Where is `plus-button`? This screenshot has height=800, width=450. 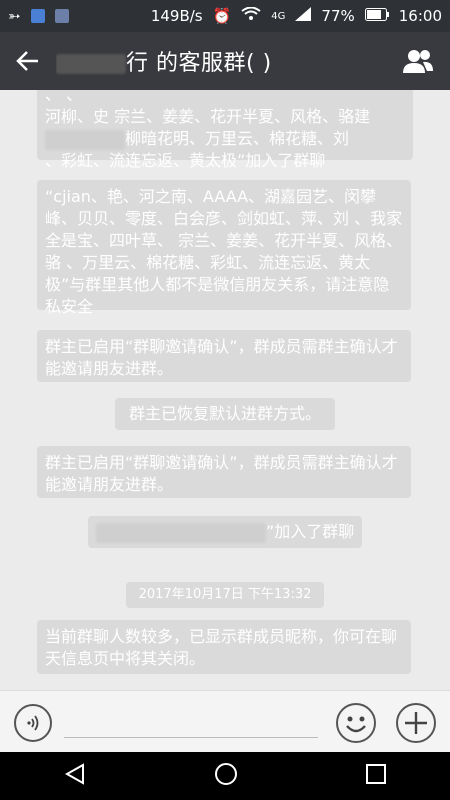 plus-button is located at coordinates (416, 723).